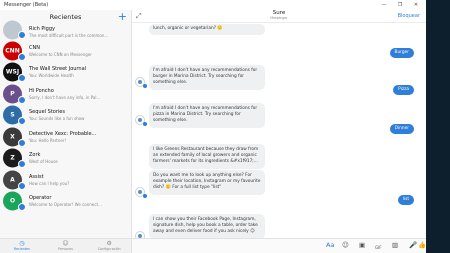 The height and width of the screenshot is (253, 450). Describe the element at coordinates (395, 245) in the screenshot. I see `image-icon: ▨` at that location.